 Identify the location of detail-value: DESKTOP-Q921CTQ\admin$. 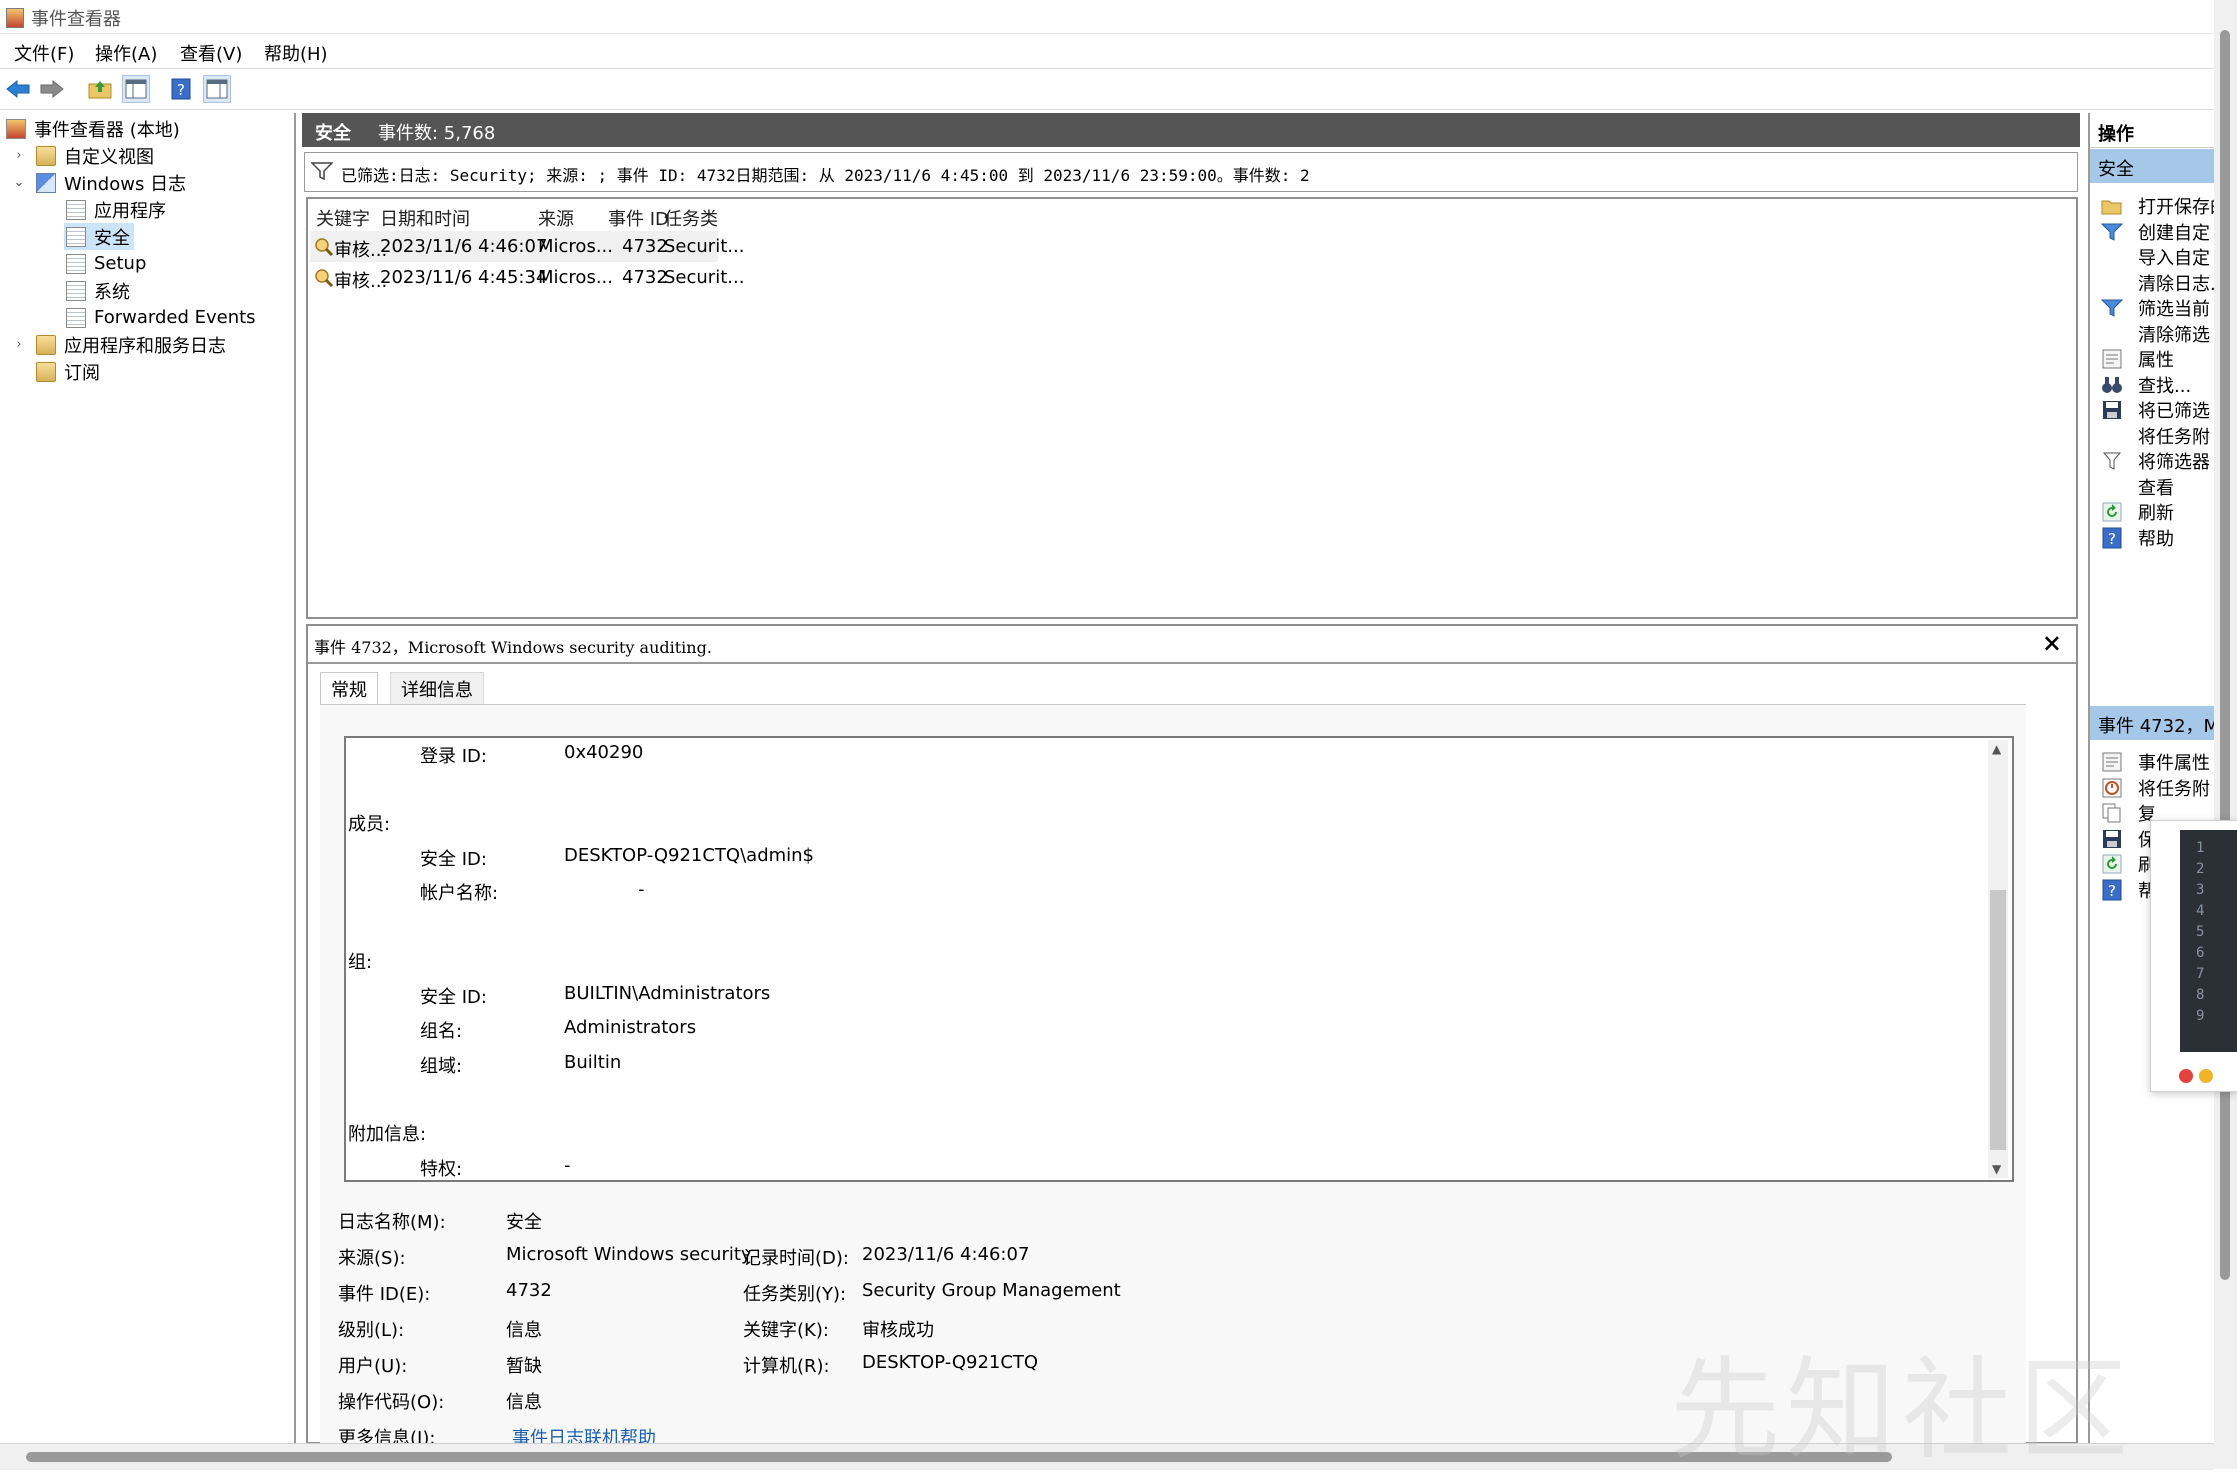
(689, 855).